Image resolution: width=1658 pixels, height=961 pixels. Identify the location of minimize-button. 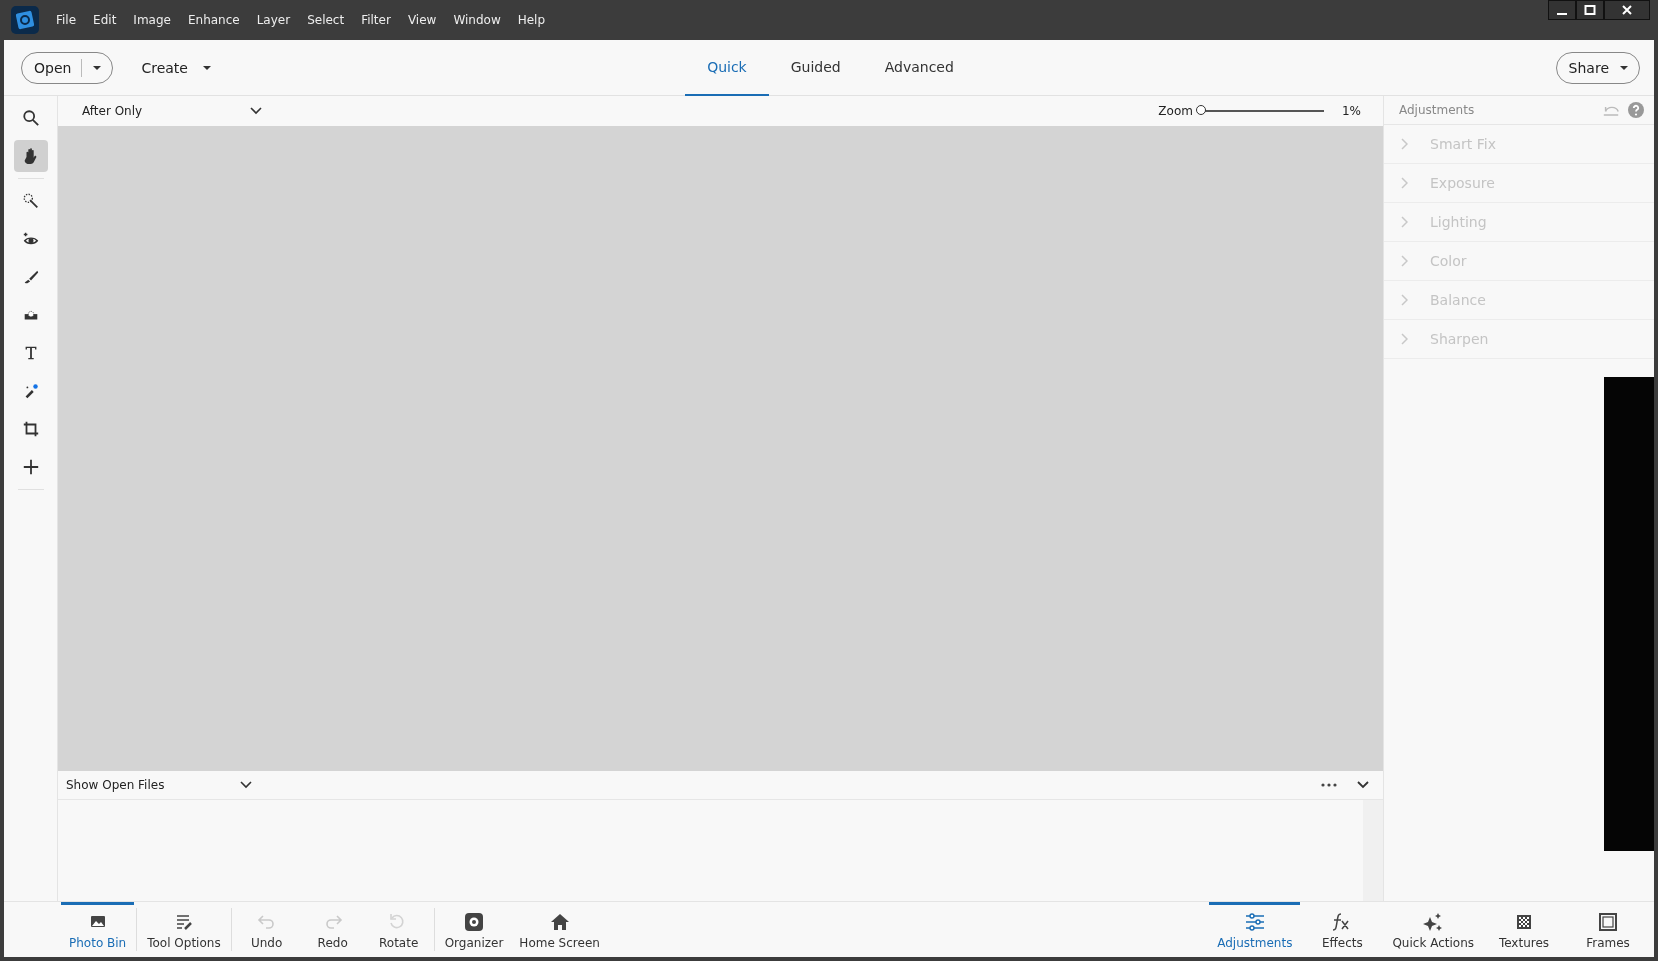
(1562, 10).